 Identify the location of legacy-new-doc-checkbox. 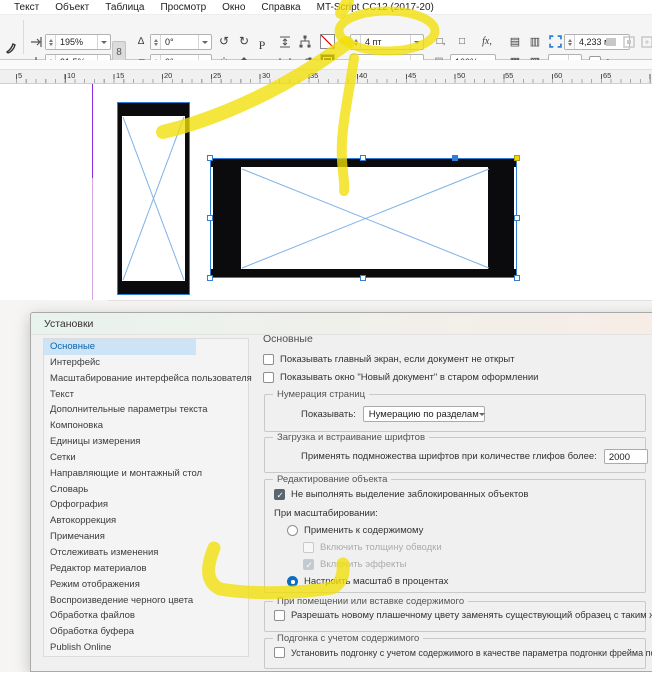
(268, 377).